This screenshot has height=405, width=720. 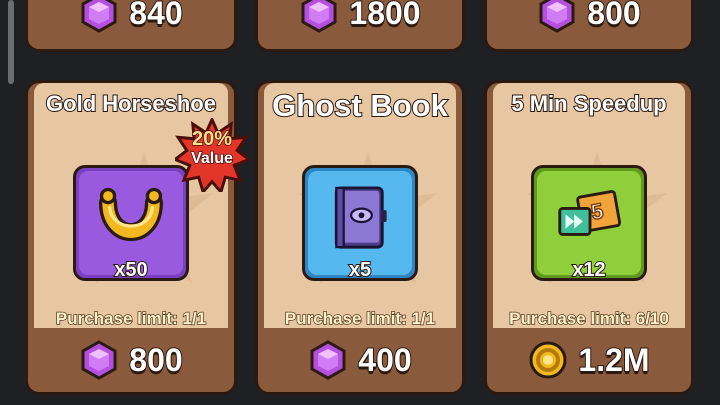 I want to click on book-icon, so click(x=360, y=217).